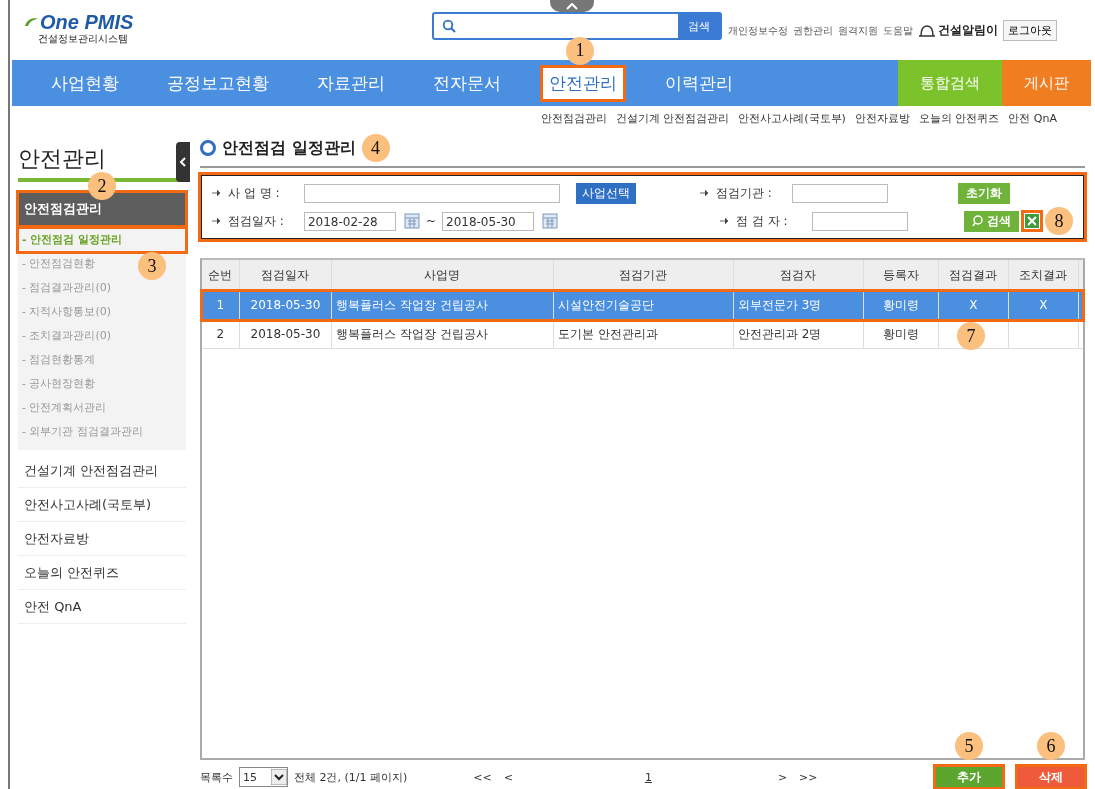  I want to click on sub-menu-link: 오늘의 안전퀴즈, so click(959, 118).